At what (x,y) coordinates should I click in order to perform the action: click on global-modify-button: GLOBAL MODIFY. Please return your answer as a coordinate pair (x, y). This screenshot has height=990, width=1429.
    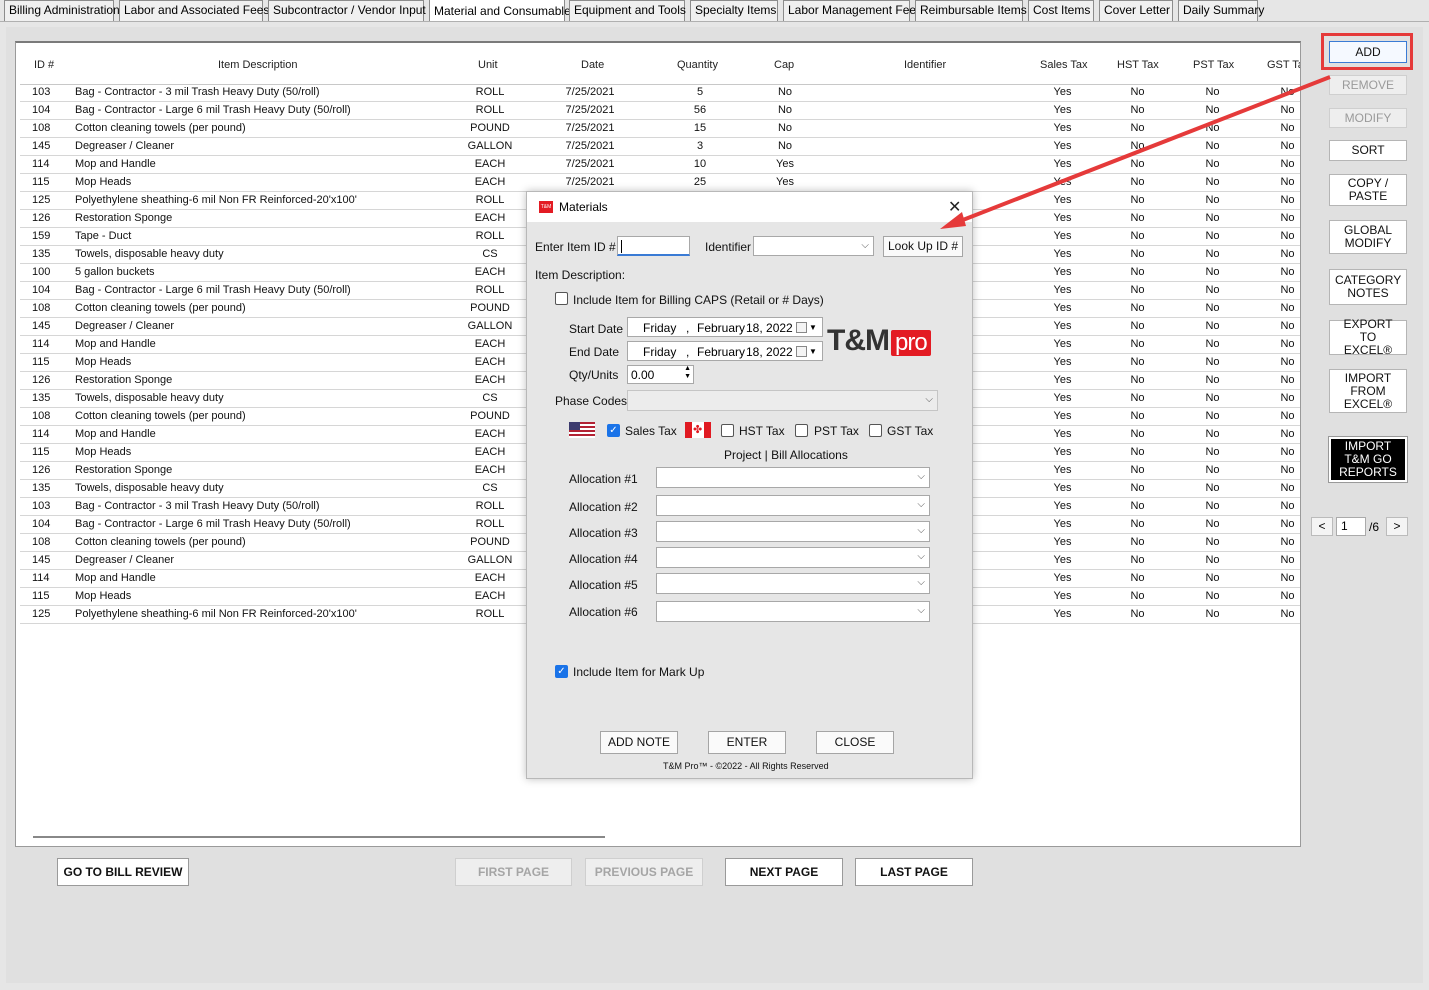
    Looking at the image, I should click on (1368, 237).